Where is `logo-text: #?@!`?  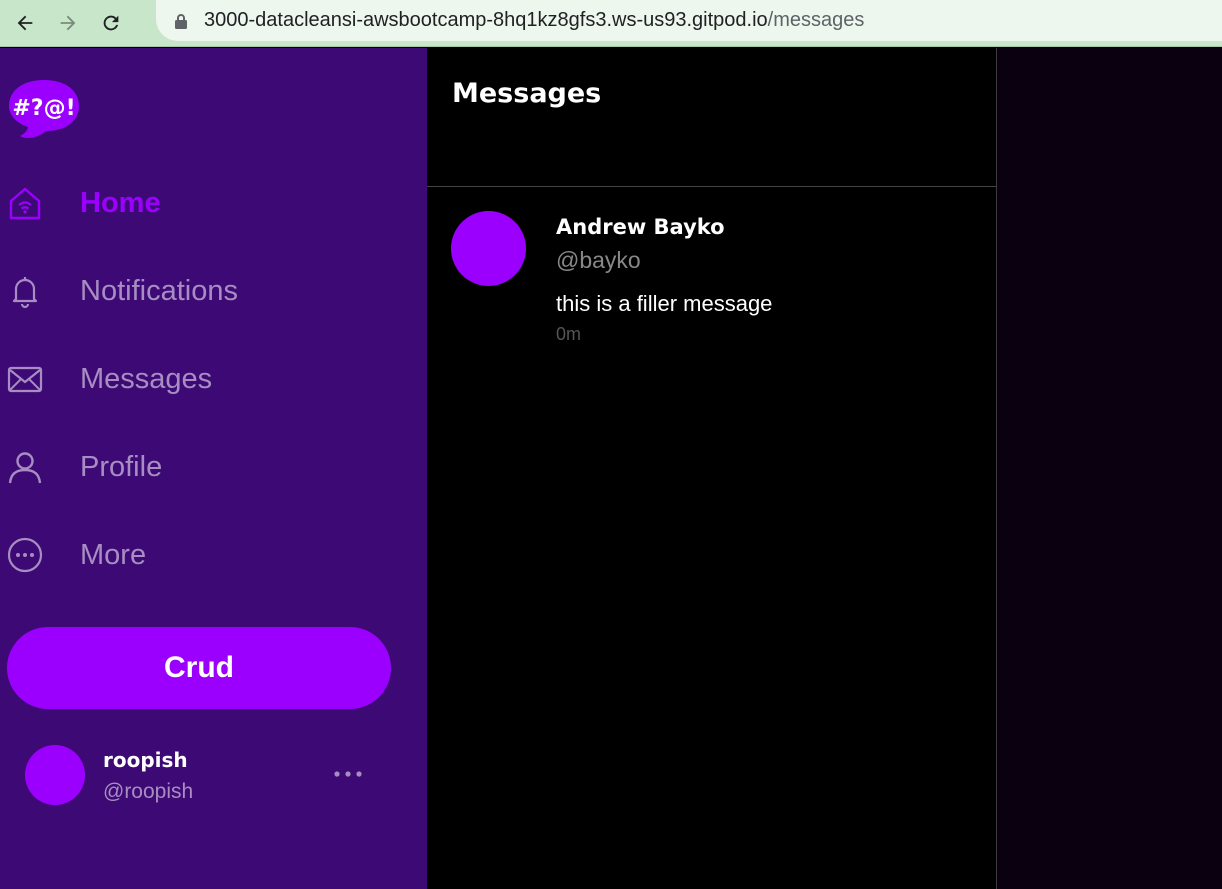
logo-text: #?@! is located at coordinates (43, 108).